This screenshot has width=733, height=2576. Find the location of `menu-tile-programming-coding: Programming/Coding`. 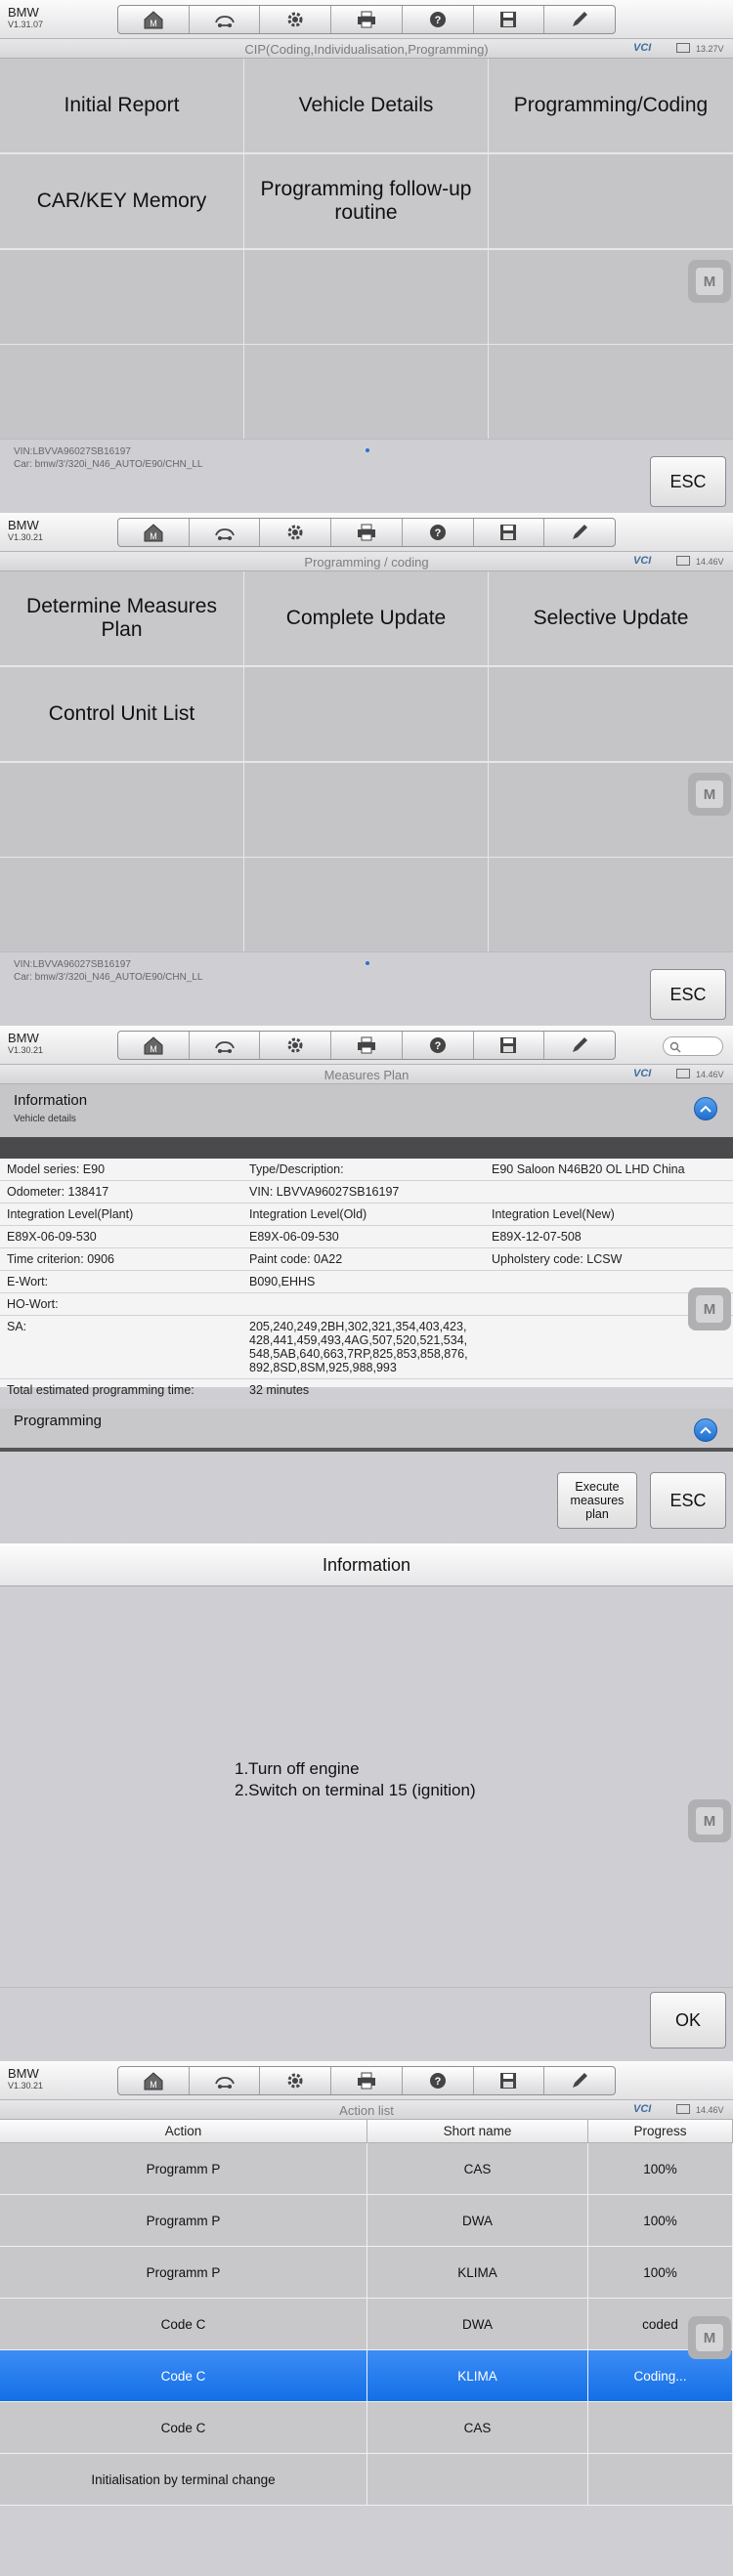

menu-tile-programming-coding: Programming/Coding is located at coordinates (611, 105).